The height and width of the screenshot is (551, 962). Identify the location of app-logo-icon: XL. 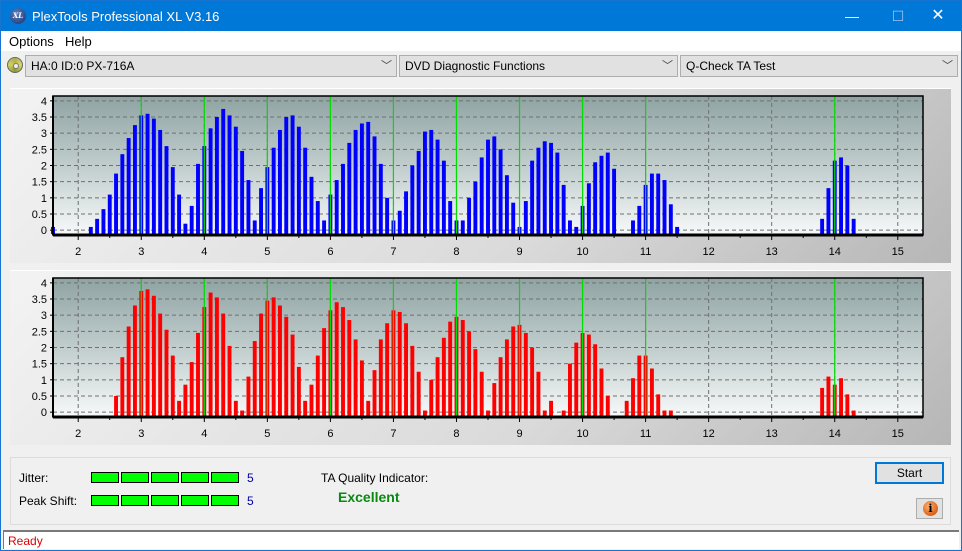
(18, 16).